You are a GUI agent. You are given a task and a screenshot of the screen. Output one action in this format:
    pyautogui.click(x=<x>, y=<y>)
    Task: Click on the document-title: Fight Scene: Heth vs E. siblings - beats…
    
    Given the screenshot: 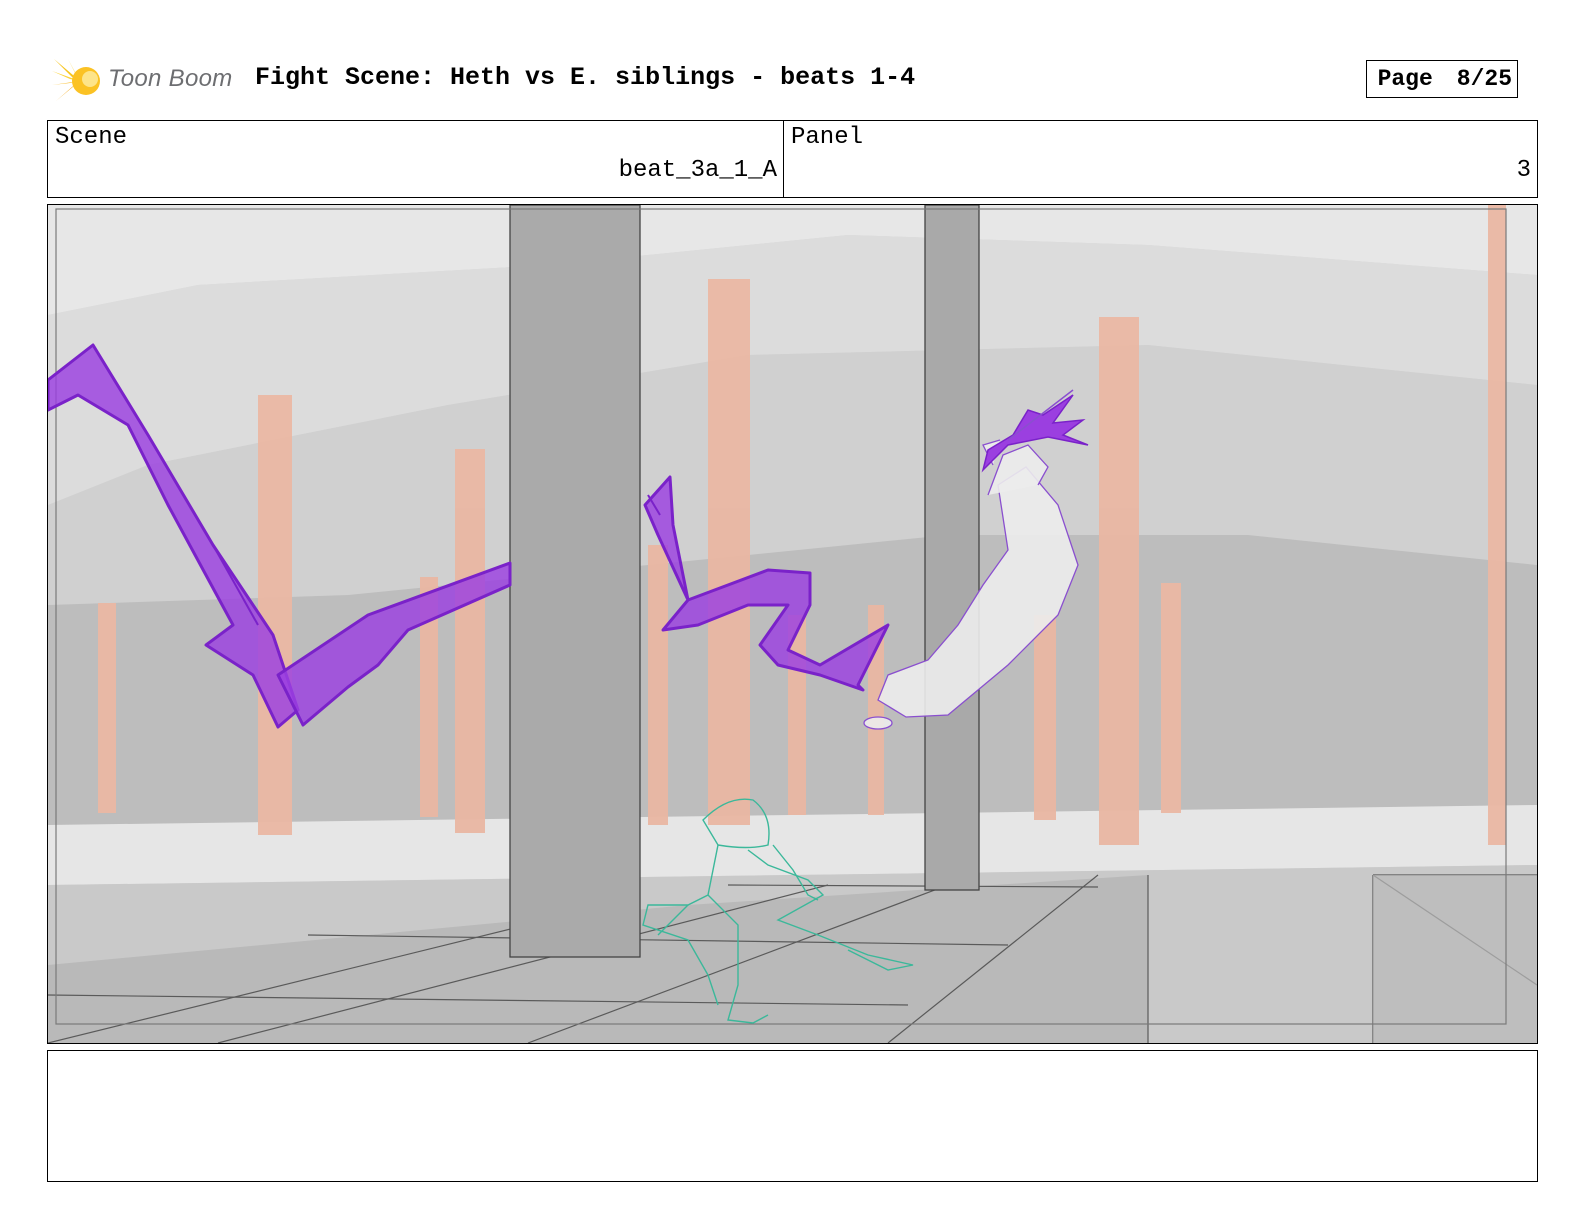 What is the action you would take?
    pyautogui.click(x=585, y=77)
    